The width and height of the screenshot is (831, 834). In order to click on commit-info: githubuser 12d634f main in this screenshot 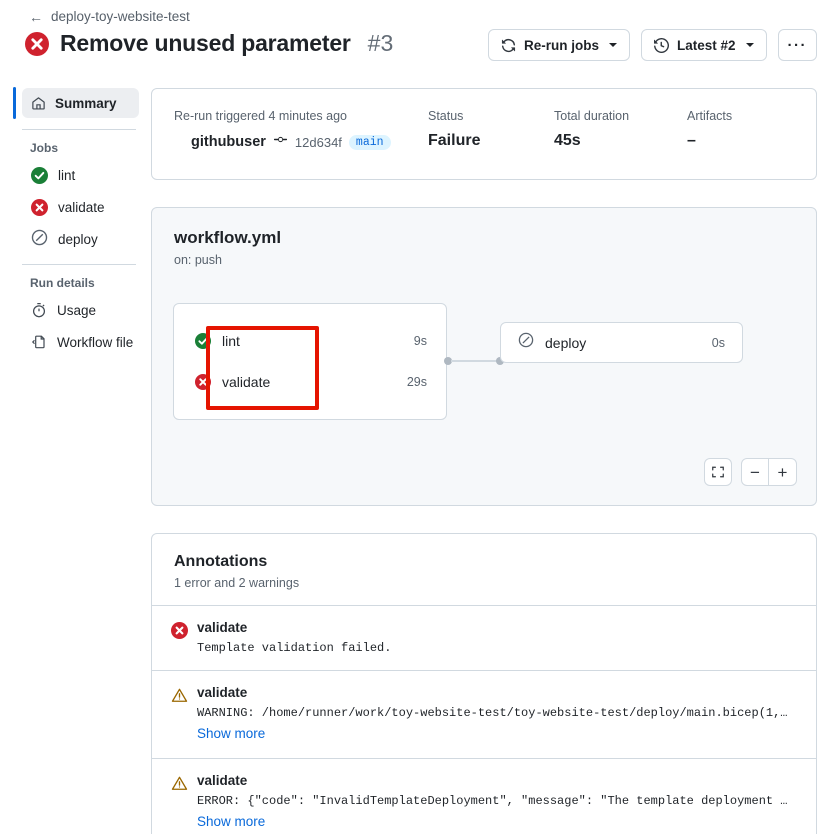, I will do `click(301, 142)`.